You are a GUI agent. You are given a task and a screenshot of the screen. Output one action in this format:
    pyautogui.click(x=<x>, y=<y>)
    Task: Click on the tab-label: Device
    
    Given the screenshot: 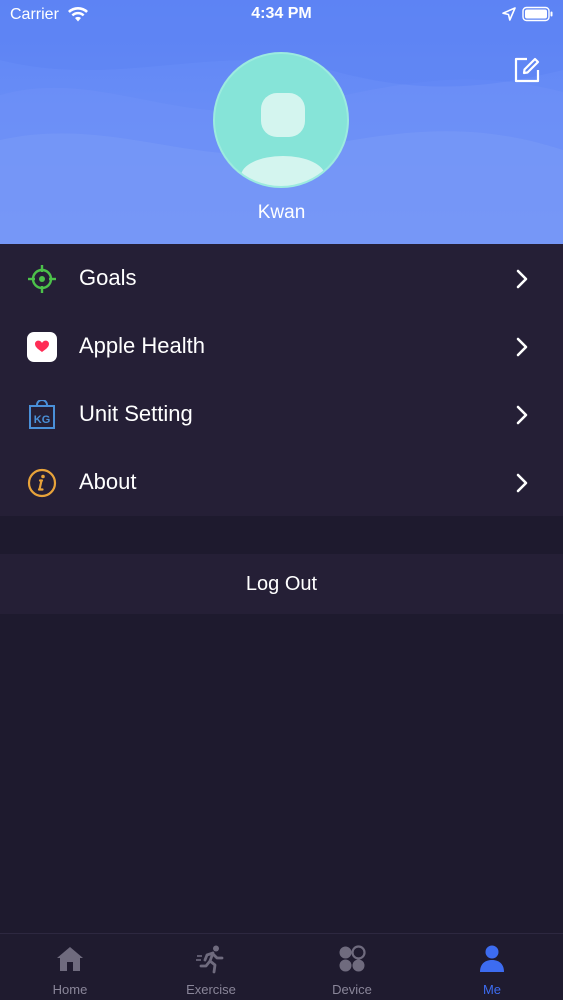 What is the action you would take?
    pyautogui.click(x=352, y=989)
    